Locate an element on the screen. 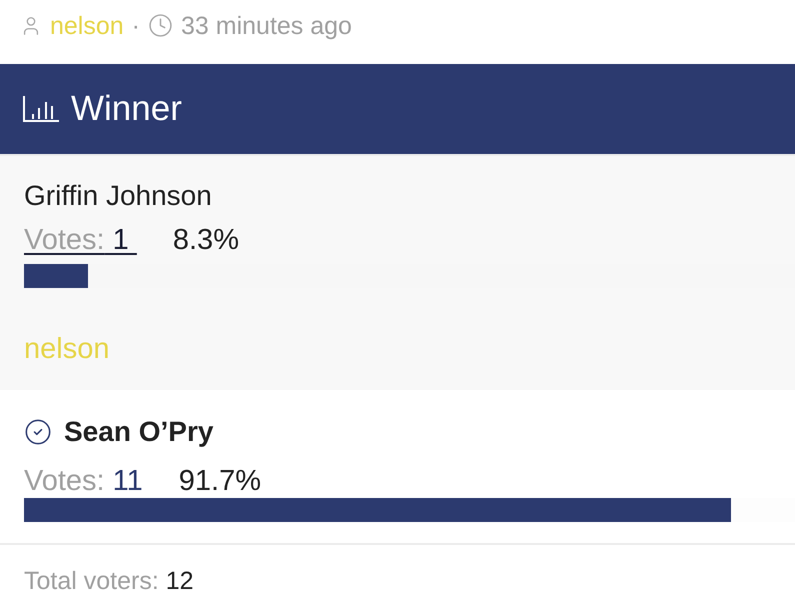  votes-link: Votes: 11 is located at coordinates (83, 481).